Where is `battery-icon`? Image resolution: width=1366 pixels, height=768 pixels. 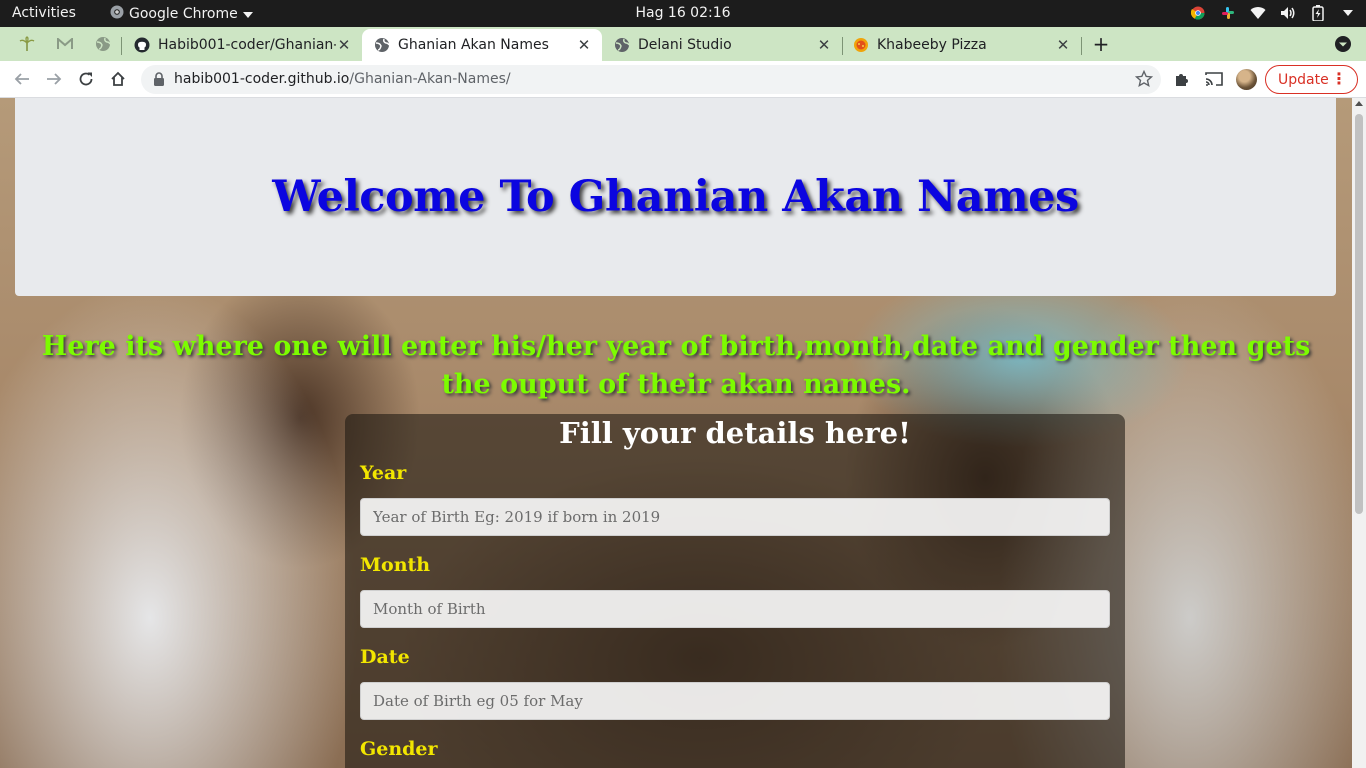 battery-icon is located at coordinates (1318, 13).